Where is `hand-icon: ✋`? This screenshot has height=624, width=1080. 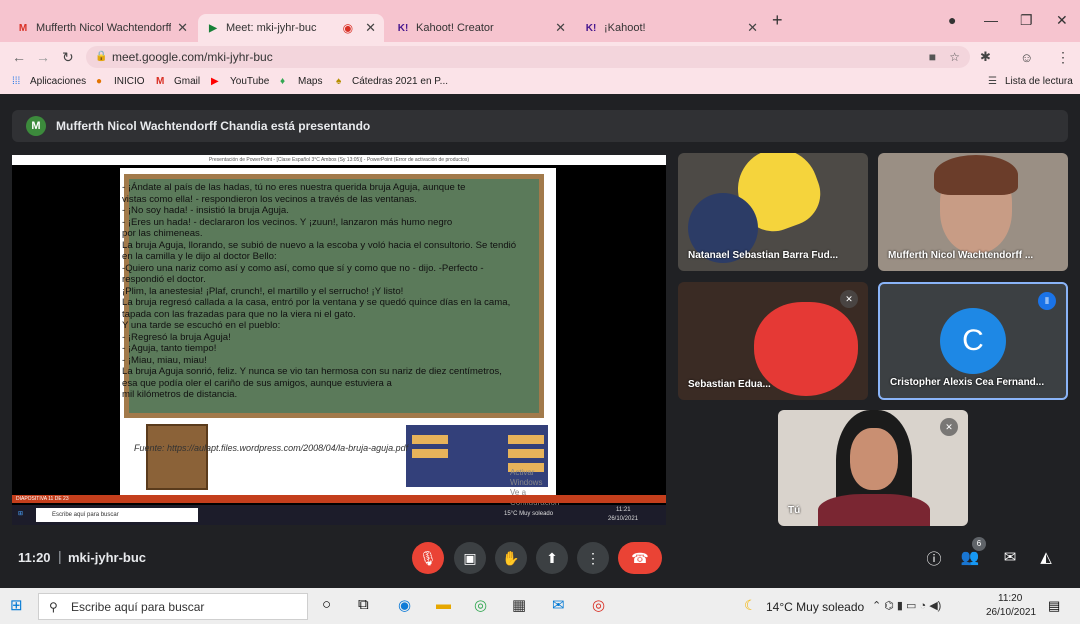 hand-icon: ✋ is located at coordinates (511, 557).